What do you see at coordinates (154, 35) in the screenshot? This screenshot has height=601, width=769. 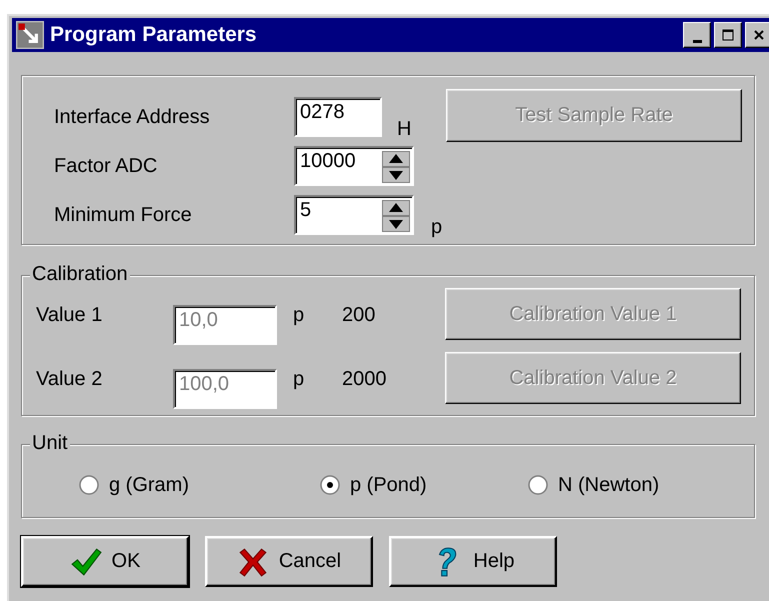 I see `window-title: Program Parameters` at bounding box center [154, 35].